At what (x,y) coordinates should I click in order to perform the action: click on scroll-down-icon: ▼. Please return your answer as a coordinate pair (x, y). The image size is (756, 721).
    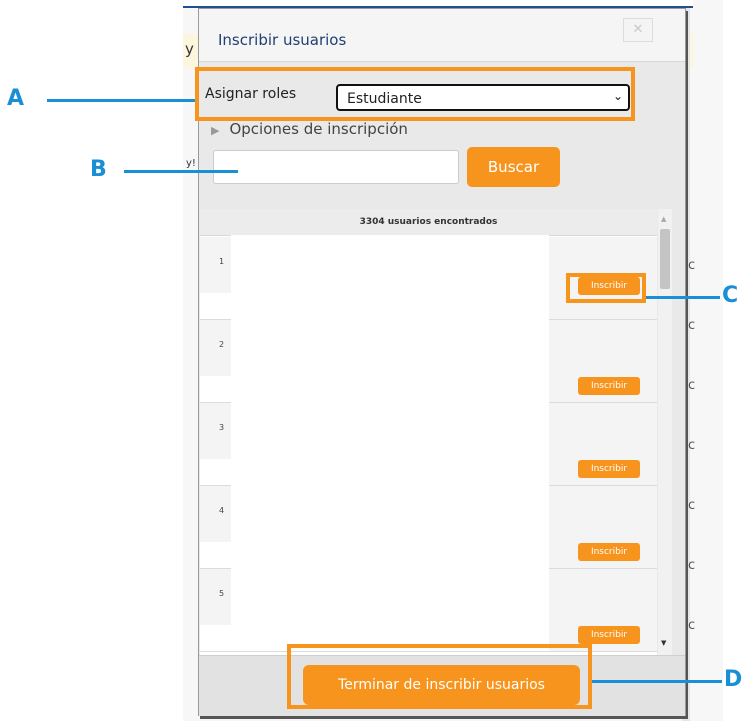
    Looking at the image, I should click on (663, 643).